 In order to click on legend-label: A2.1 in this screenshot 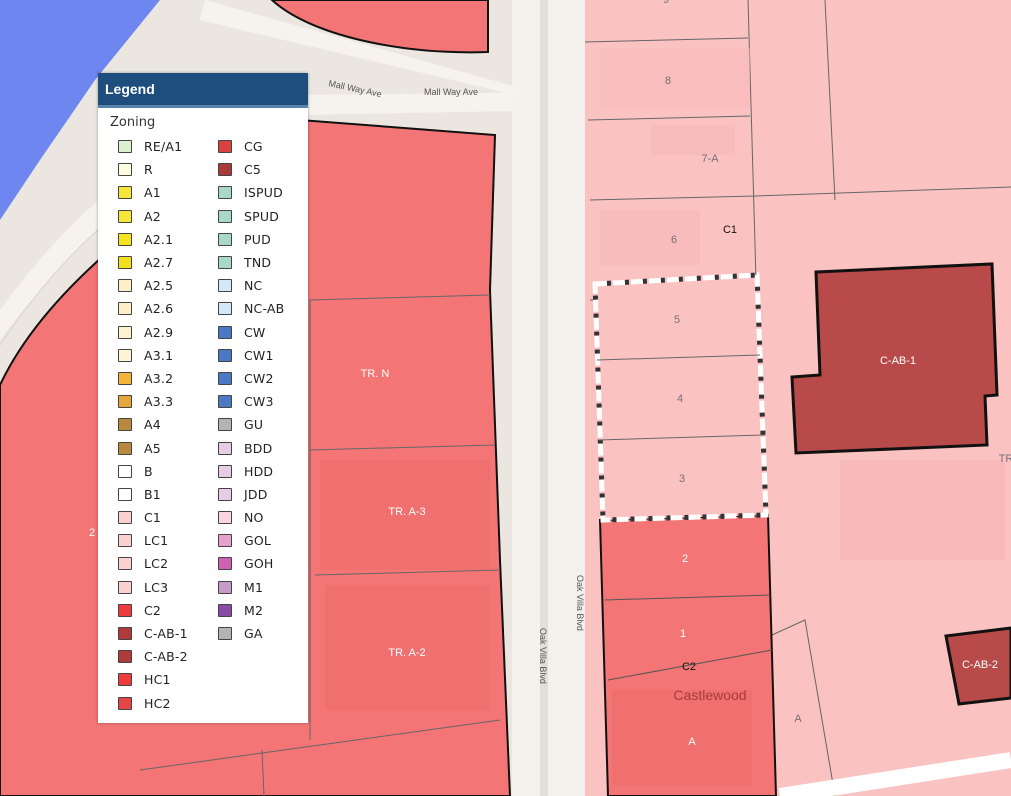, I will do `click(159, 239)`.